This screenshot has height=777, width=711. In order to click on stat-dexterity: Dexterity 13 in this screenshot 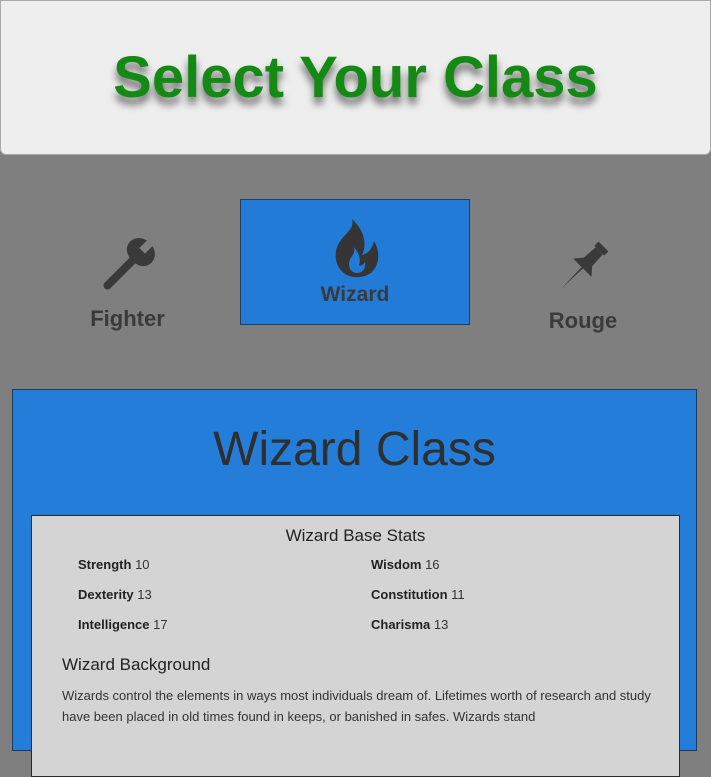, I will do `click(115, 594)`.